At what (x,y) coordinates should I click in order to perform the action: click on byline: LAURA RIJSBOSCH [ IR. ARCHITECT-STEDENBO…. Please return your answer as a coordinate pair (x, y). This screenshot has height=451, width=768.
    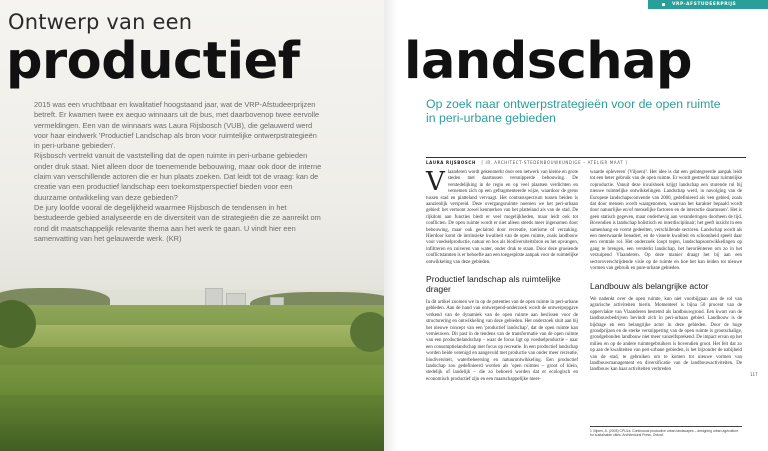
    Looking at the image, I should click on (586, 161).